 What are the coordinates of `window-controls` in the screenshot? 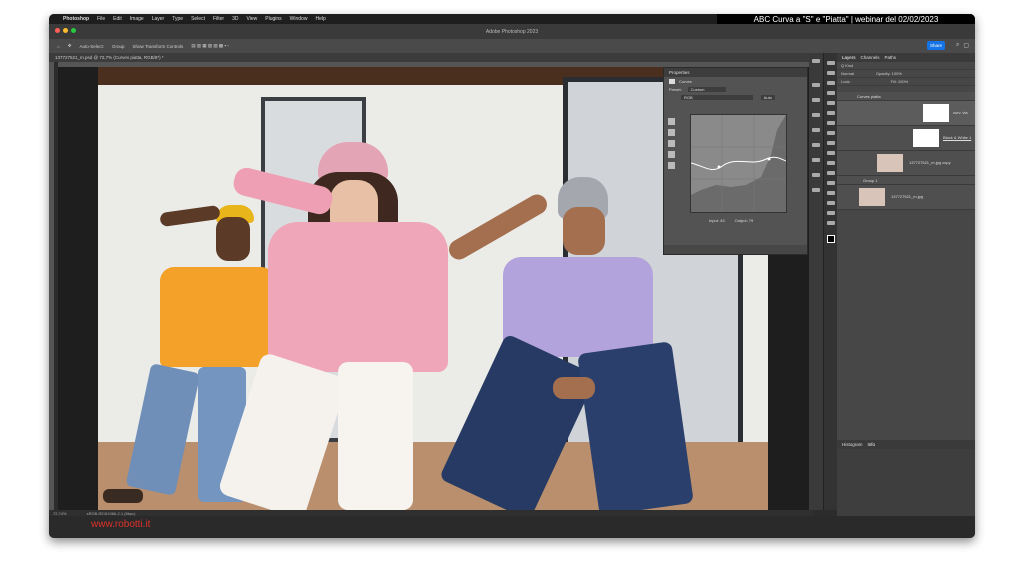 It's located at (65, 30).